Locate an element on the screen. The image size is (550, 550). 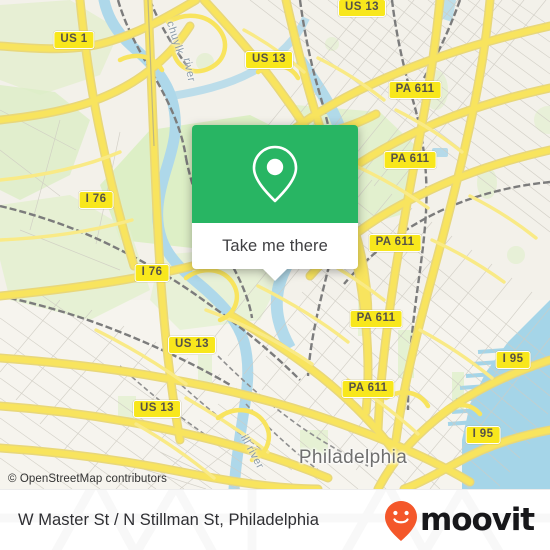
destination-popup-card: Take me there is located at coordinates (275, 203).